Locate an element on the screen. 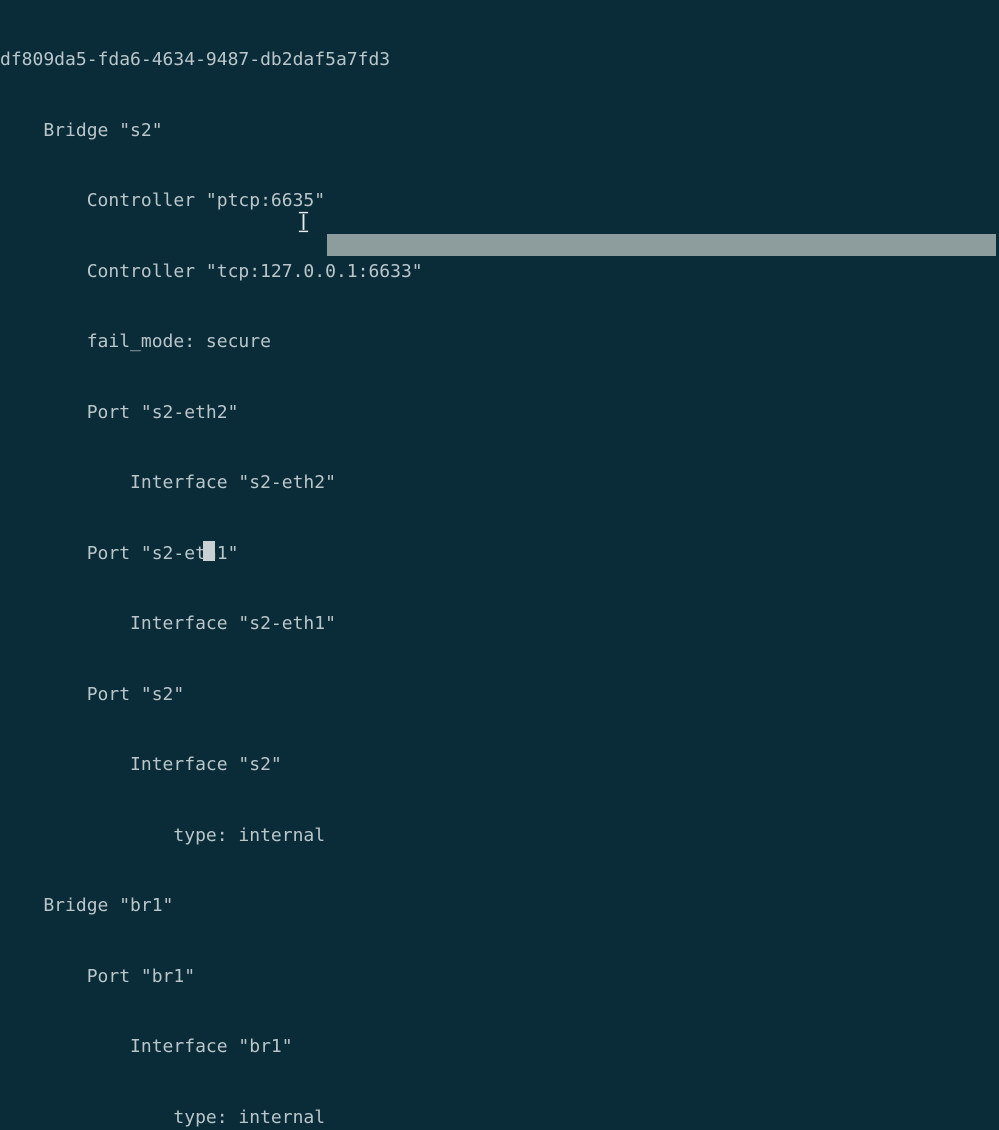  terminal-line: Port "s2-eth1" is located at coordinates (119, 553).